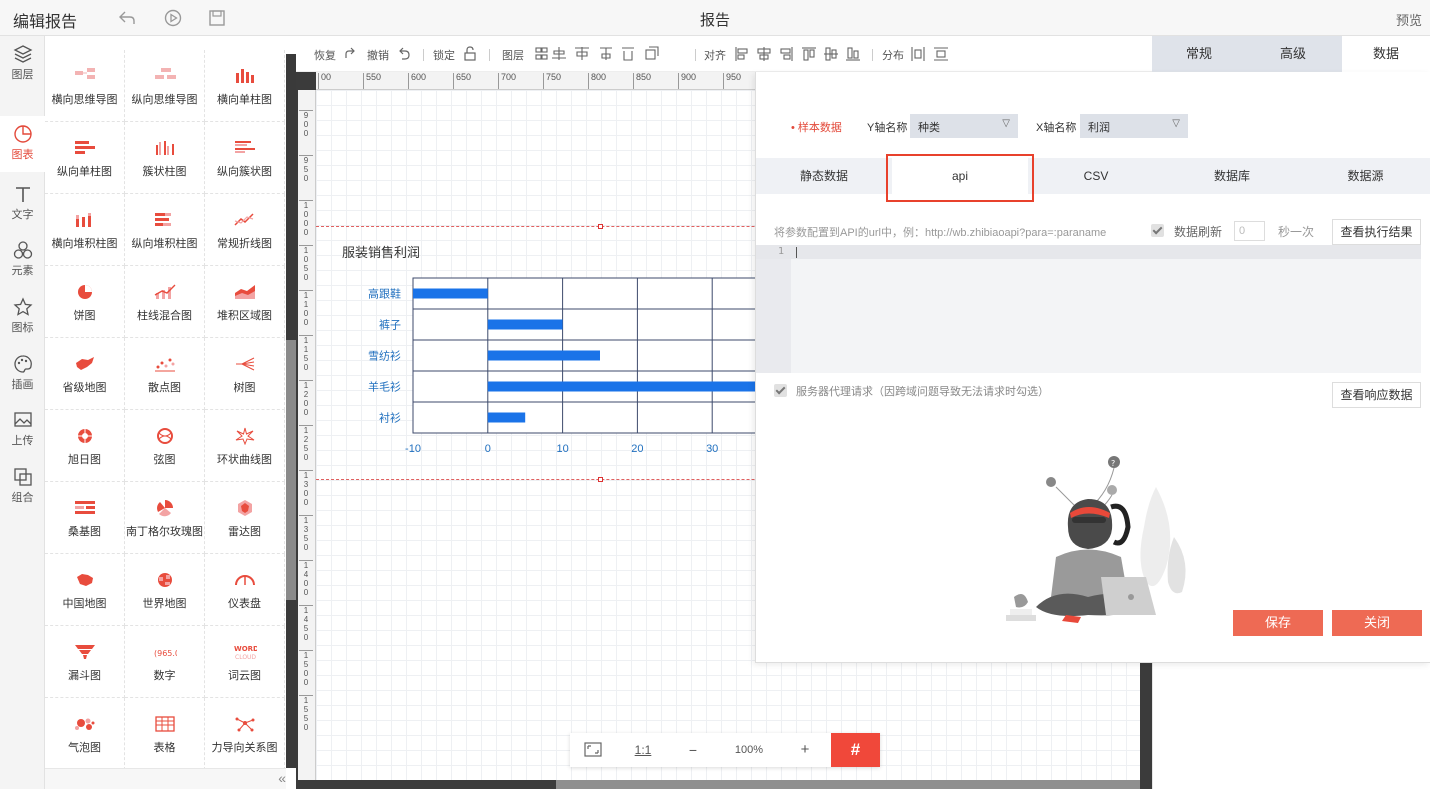 This screenshot has width=1430, height=789. I want to click on palette-item-mind-map-horizontal: 横向思维导图, so click(85, 86).